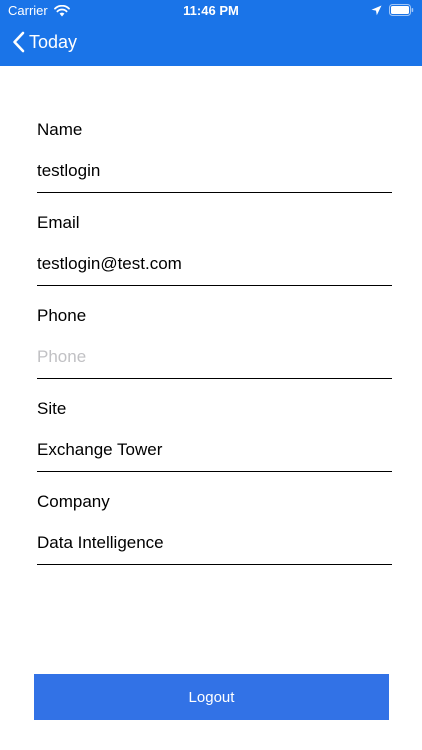 The height and width of the screenshot is (750, 422). Describe the element at coordinates (214, 453) in the screenshot. I see `site-input` at that location.